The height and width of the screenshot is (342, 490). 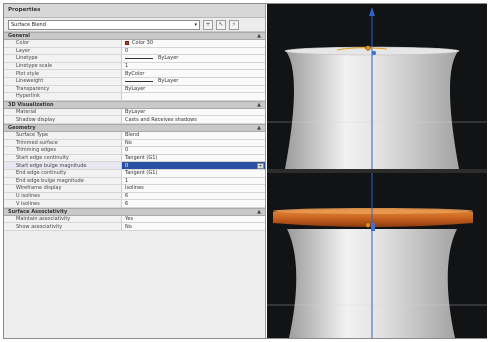 What do you see at coordinates (63, 165) in the screenshot?
I see `property-name: Start edge bulge magnitude` at bounding box center [63, 165].